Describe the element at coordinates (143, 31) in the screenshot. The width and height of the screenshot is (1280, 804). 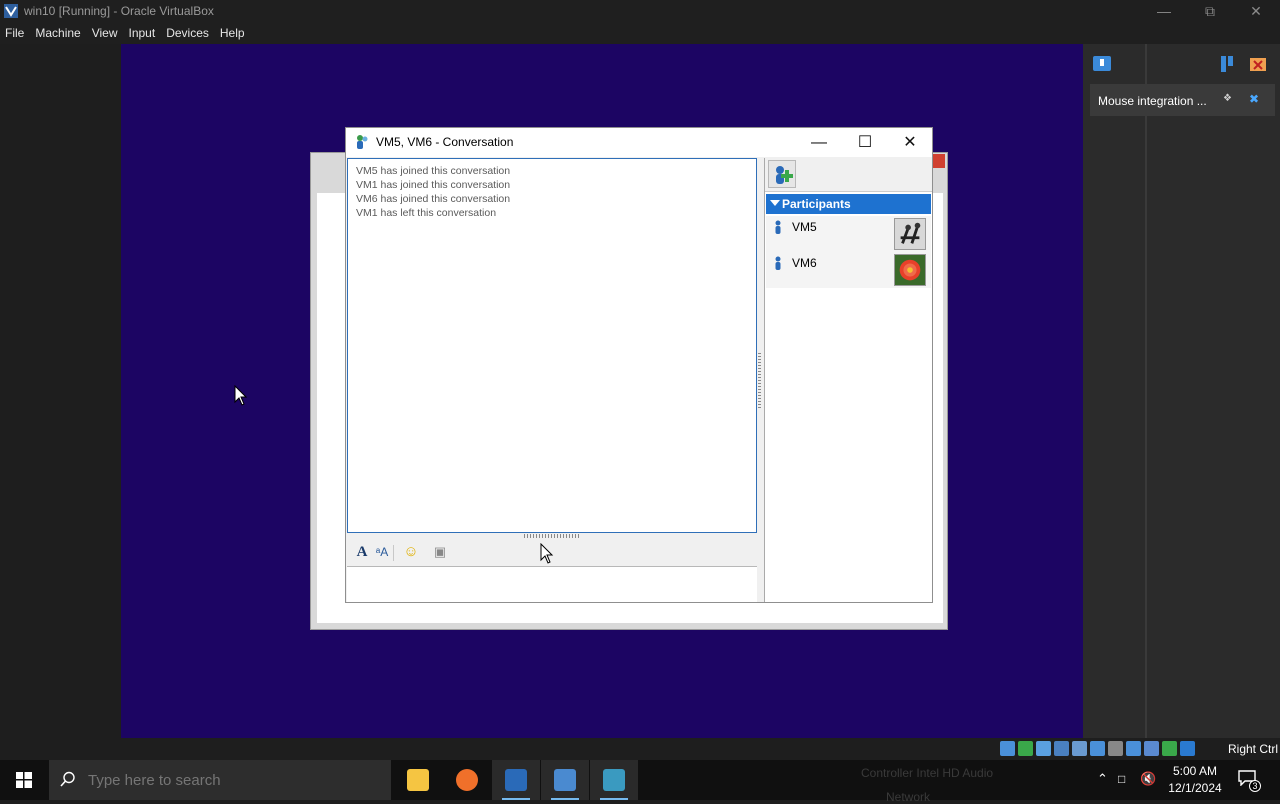
I see `menu-input: Input` at that location.